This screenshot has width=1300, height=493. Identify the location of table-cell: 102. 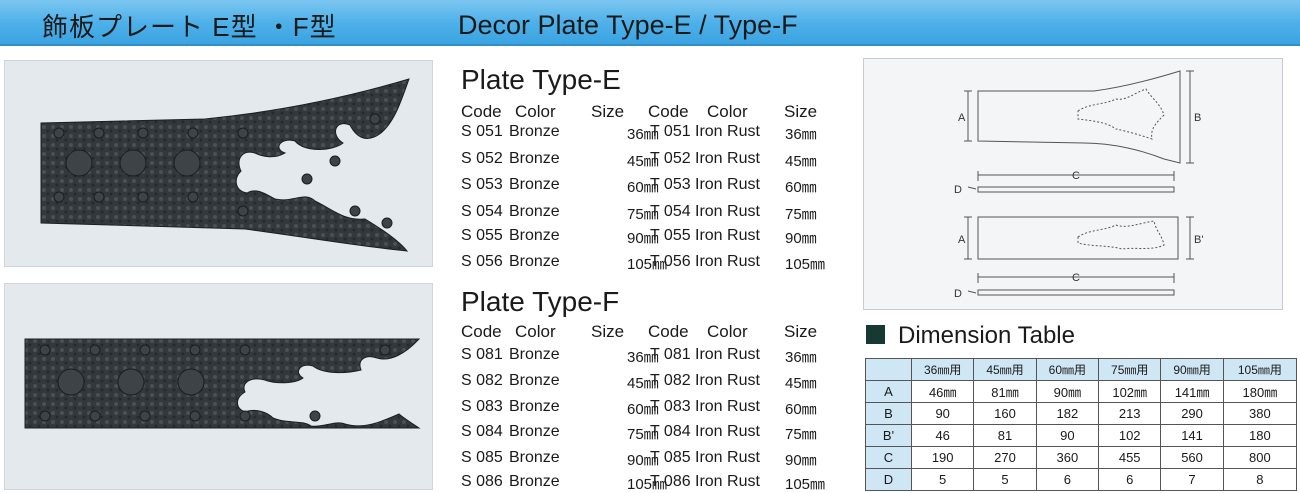
(1130, 435).